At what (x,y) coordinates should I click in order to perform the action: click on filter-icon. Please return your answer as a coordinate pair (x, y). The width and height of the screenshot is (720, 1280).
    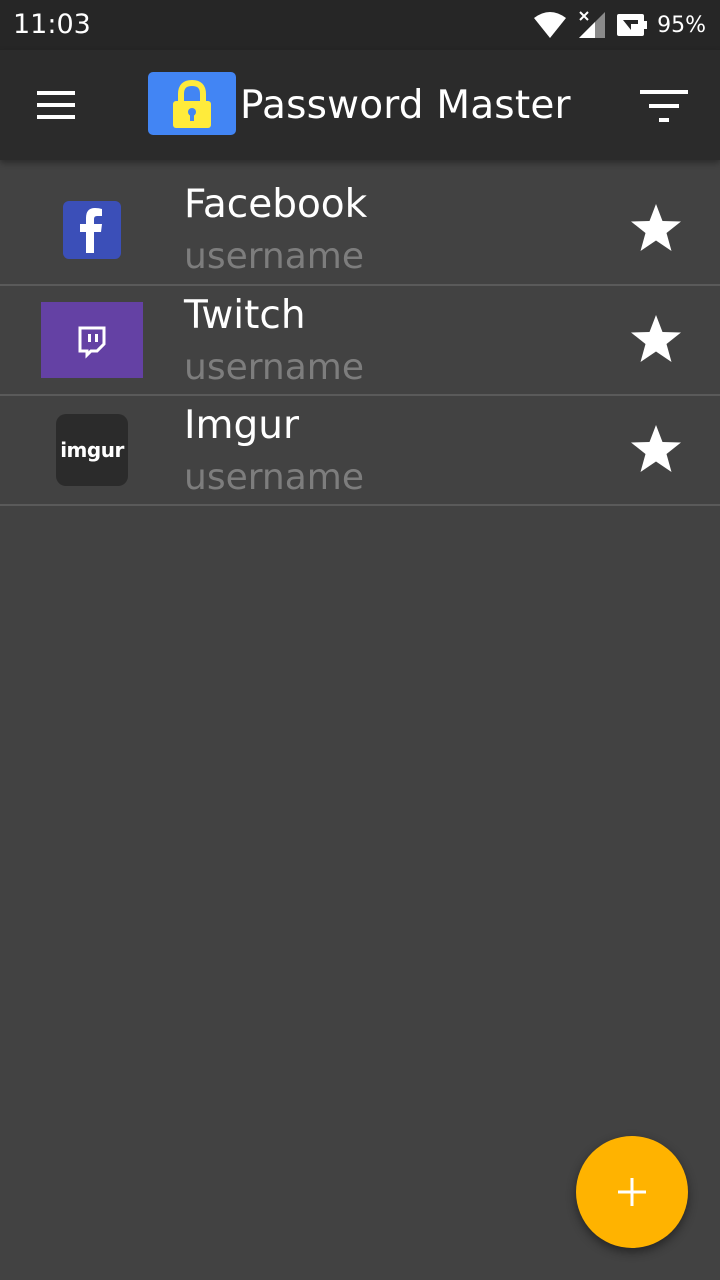
    Looking at the image, I should click on (664, 106).